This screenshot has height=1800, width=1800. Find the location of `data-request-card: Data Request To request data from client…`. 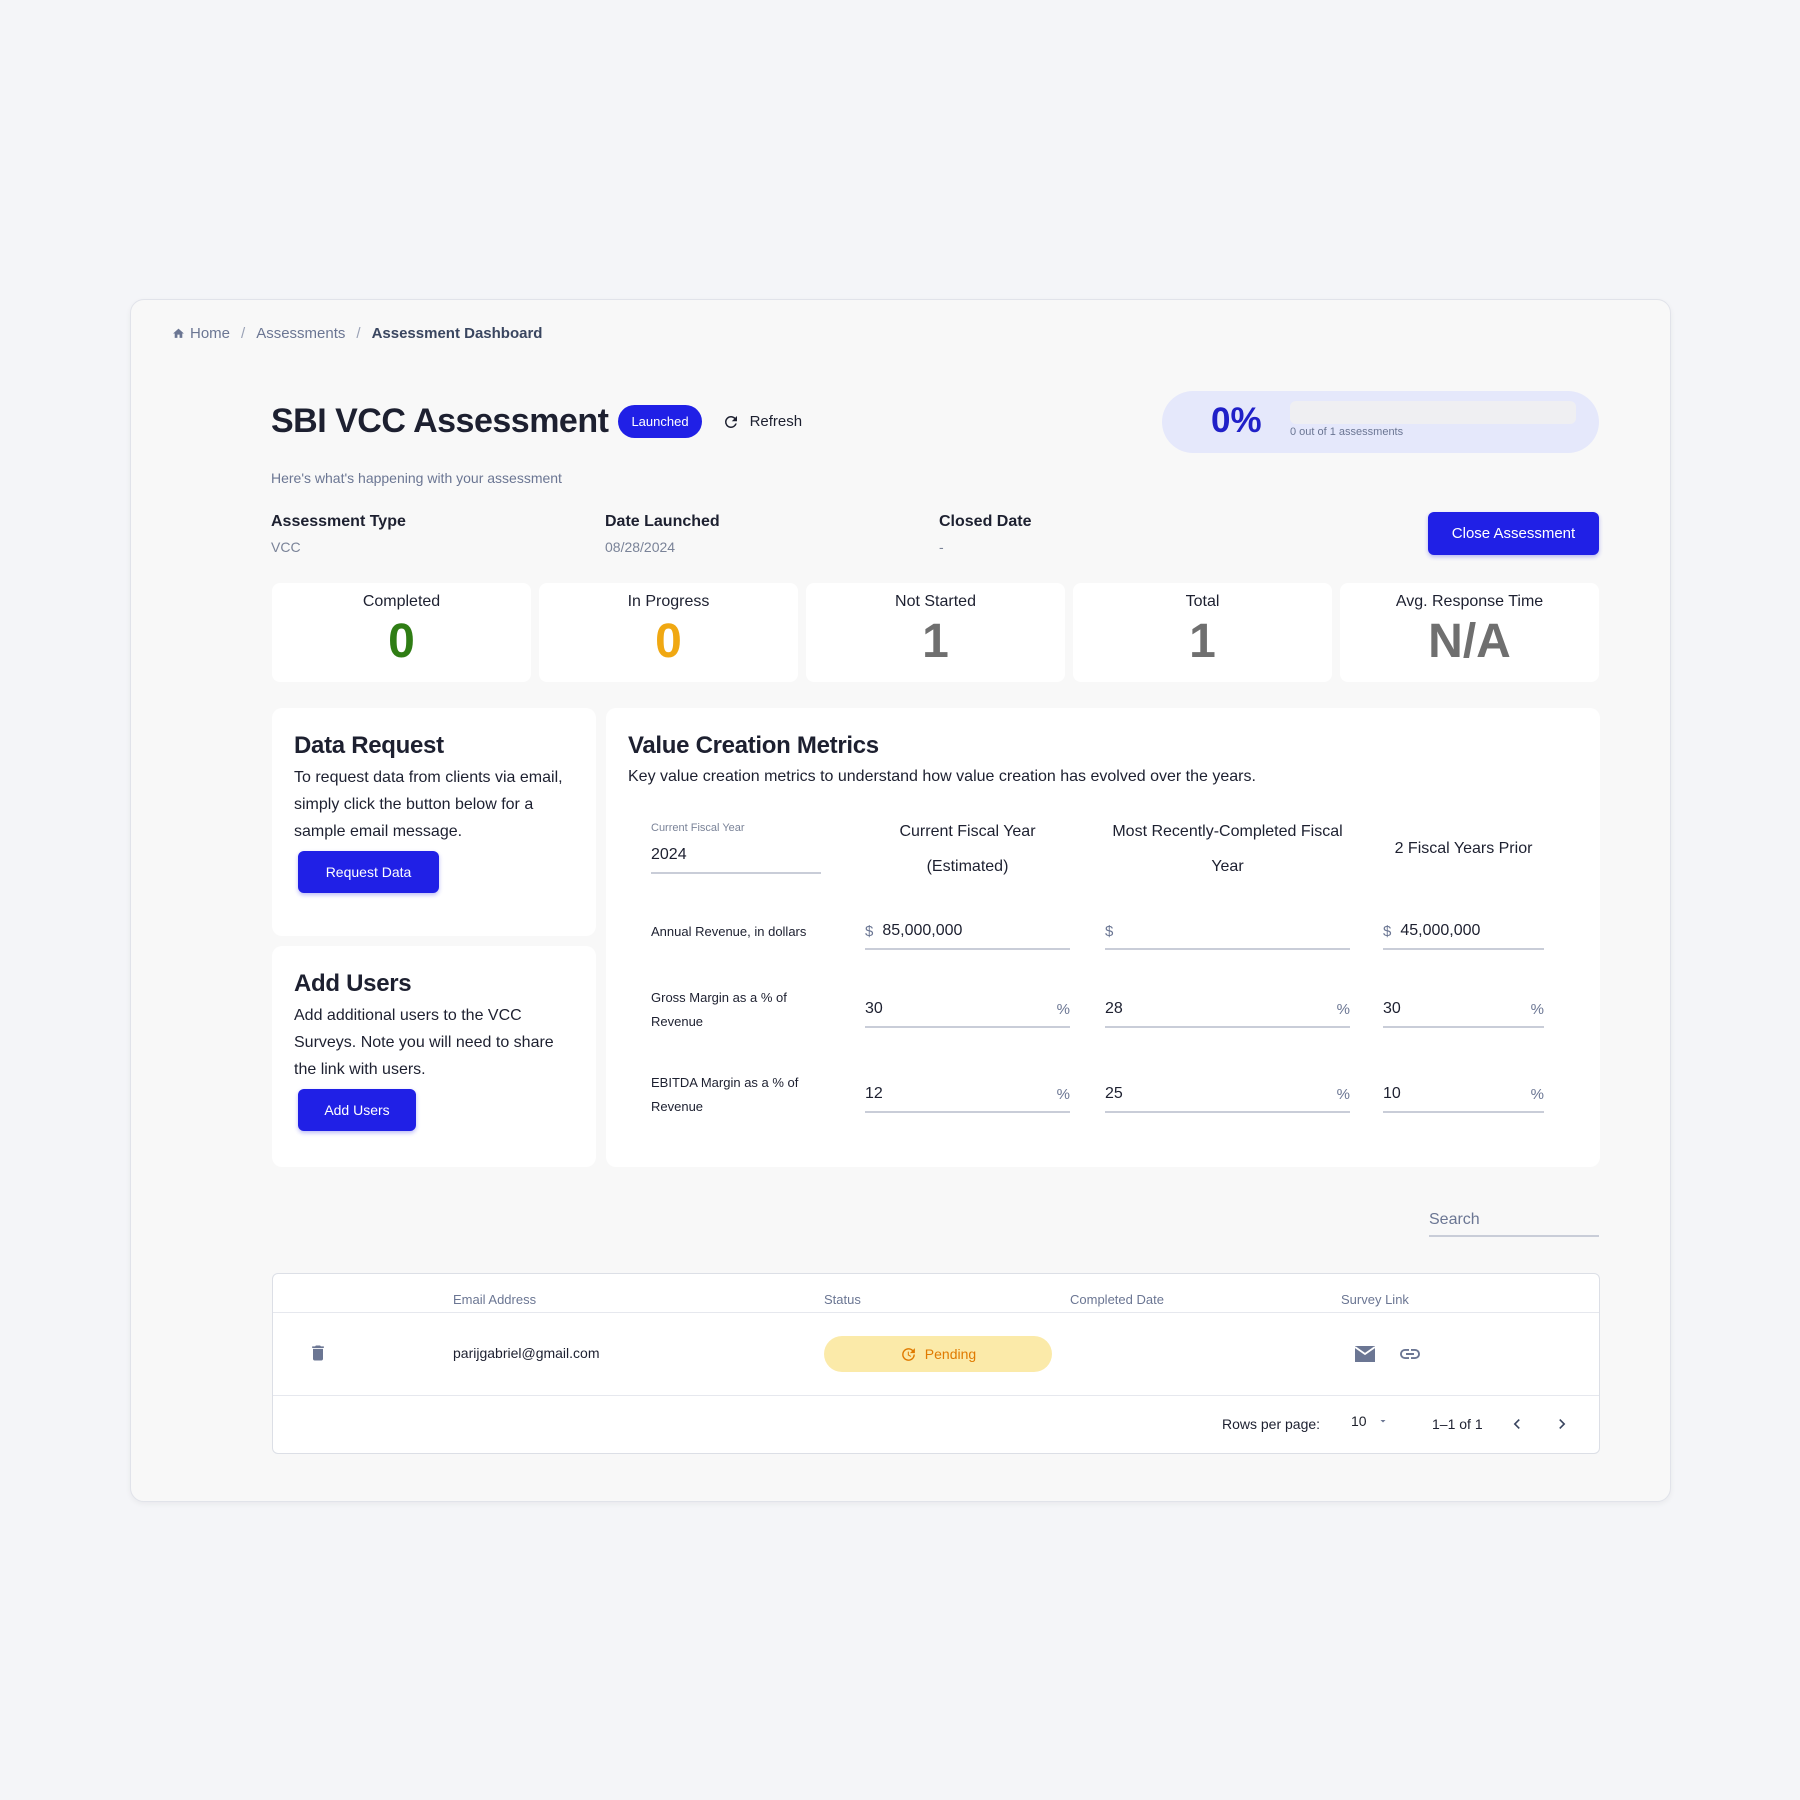

data-request-card: Data Request To request data from client… is located at coordinates (434, 822).